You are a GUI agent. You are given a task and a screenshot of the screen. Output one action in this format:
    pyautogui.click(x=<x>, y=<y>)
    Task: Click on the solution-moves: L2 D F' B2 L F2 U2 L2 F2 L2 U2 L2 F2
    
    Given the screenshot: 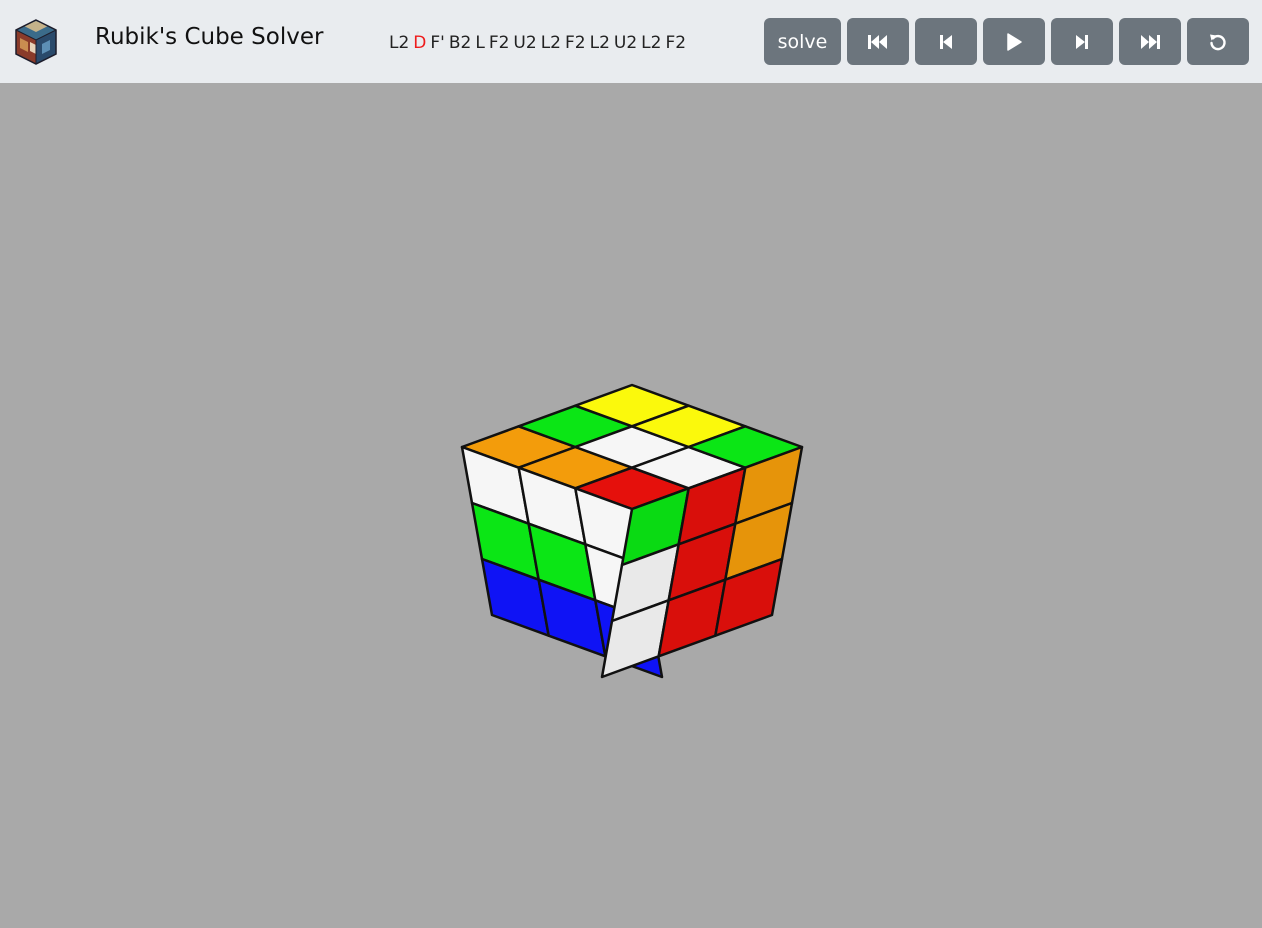 What is the action you would take?
    pyautogui.click(x=539, y=43)
    